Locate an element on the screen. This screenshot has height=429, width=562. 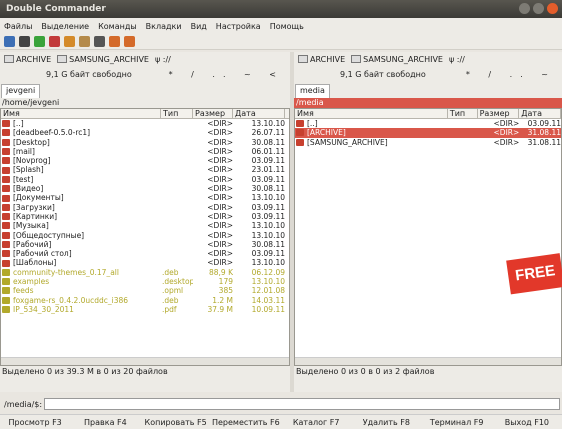
file-name: foxgame-rs_0.4.2.0ucddc_i386 is located at coordinates (81, 300).